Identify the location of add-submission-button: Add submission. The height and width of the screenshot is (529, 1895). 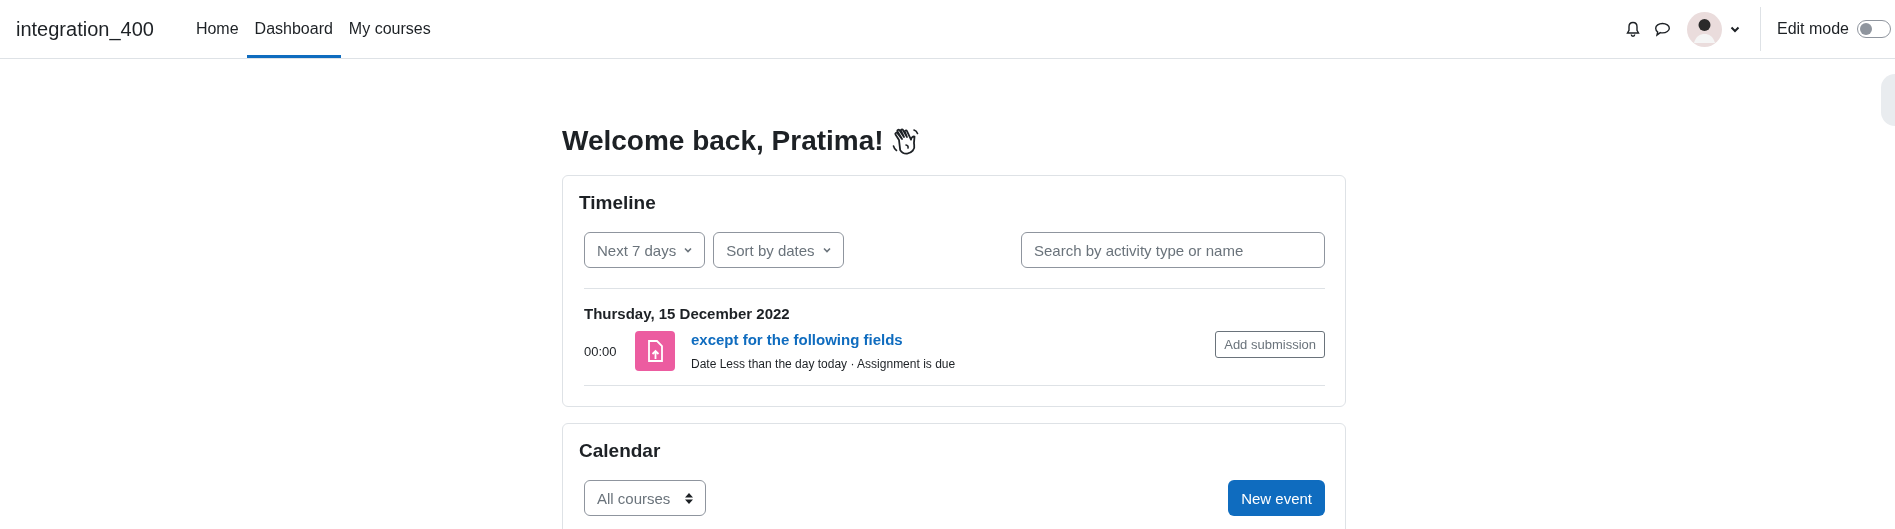
(1270, 344).